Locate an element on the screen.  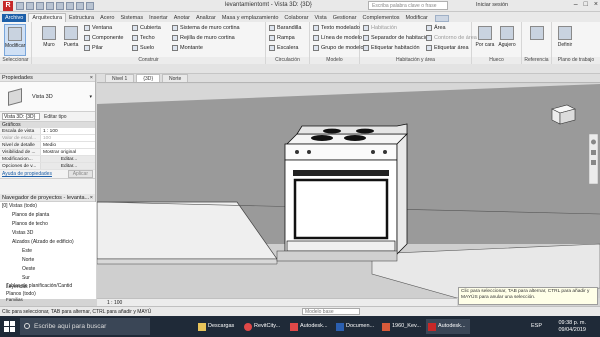
redo-icon is located at coordinates (50, 6).